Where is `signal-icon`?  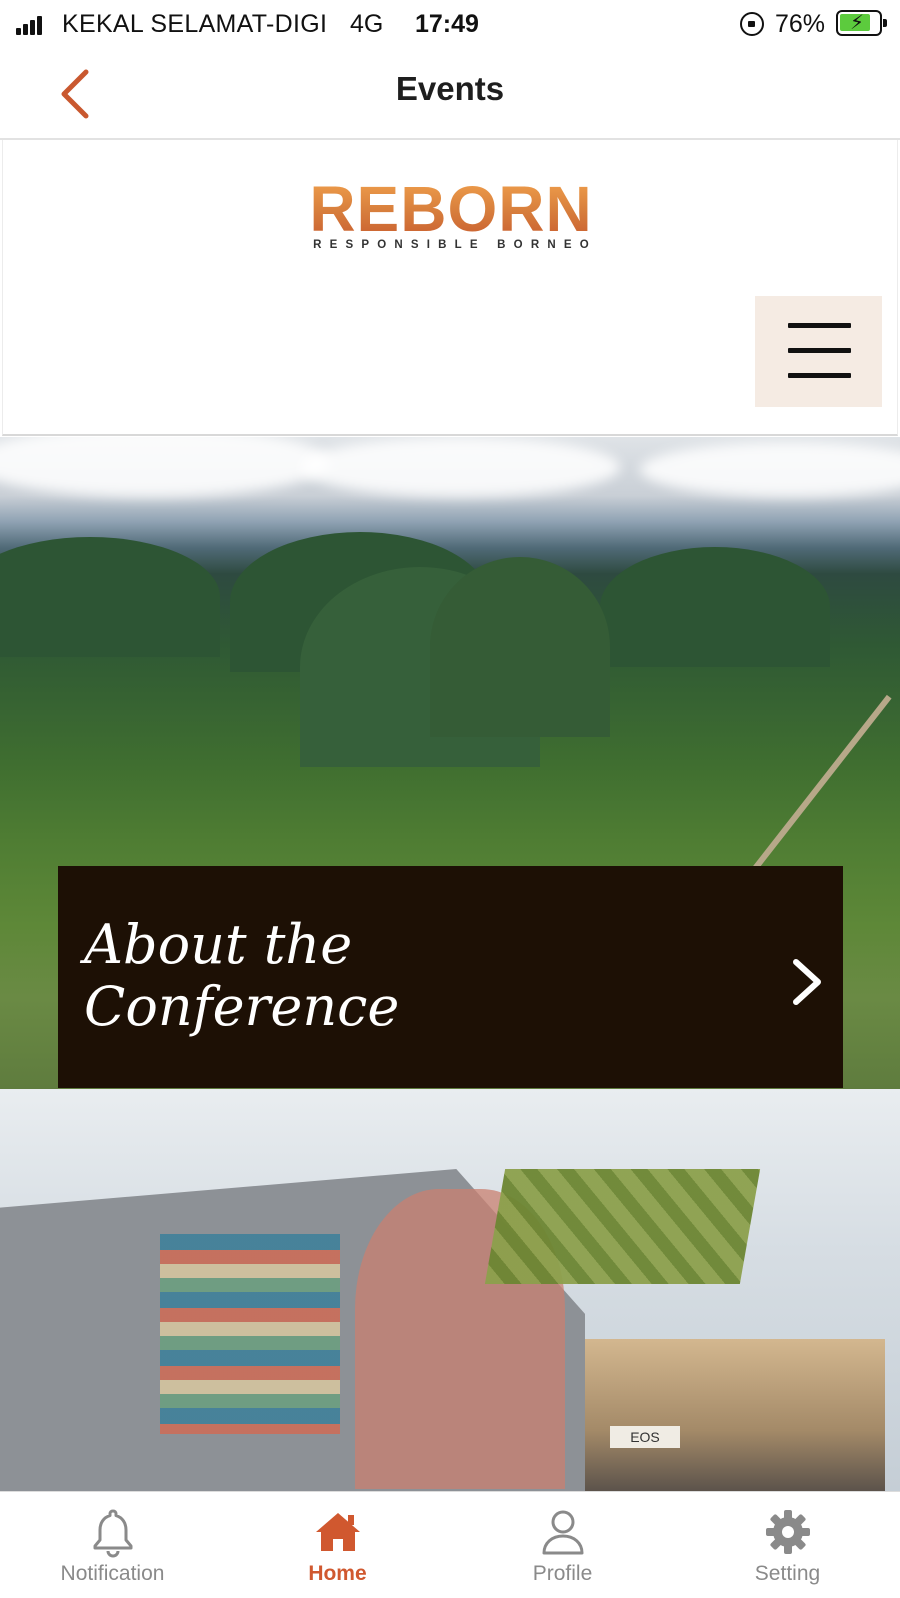 signal-icon is located at coordinates (31, 25).